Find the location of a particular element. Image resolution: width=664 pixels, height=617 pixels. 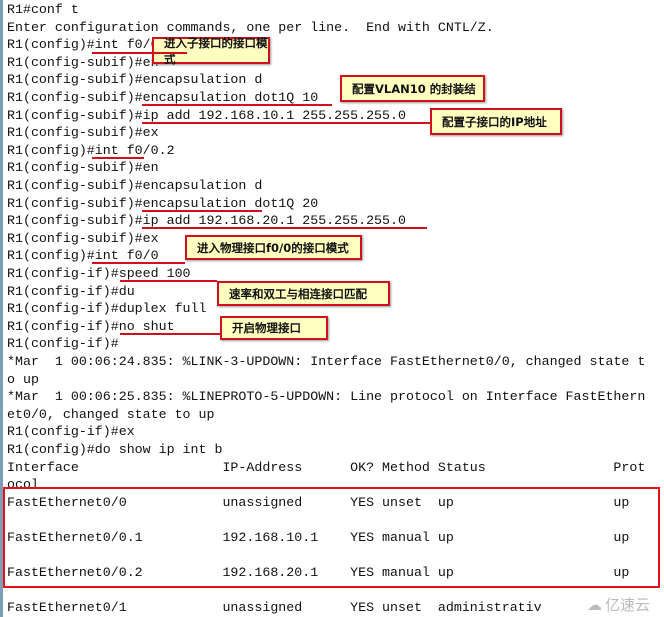

terminal-line: R1(config)#int f0/0.2 is located at coordinates (91, 150).